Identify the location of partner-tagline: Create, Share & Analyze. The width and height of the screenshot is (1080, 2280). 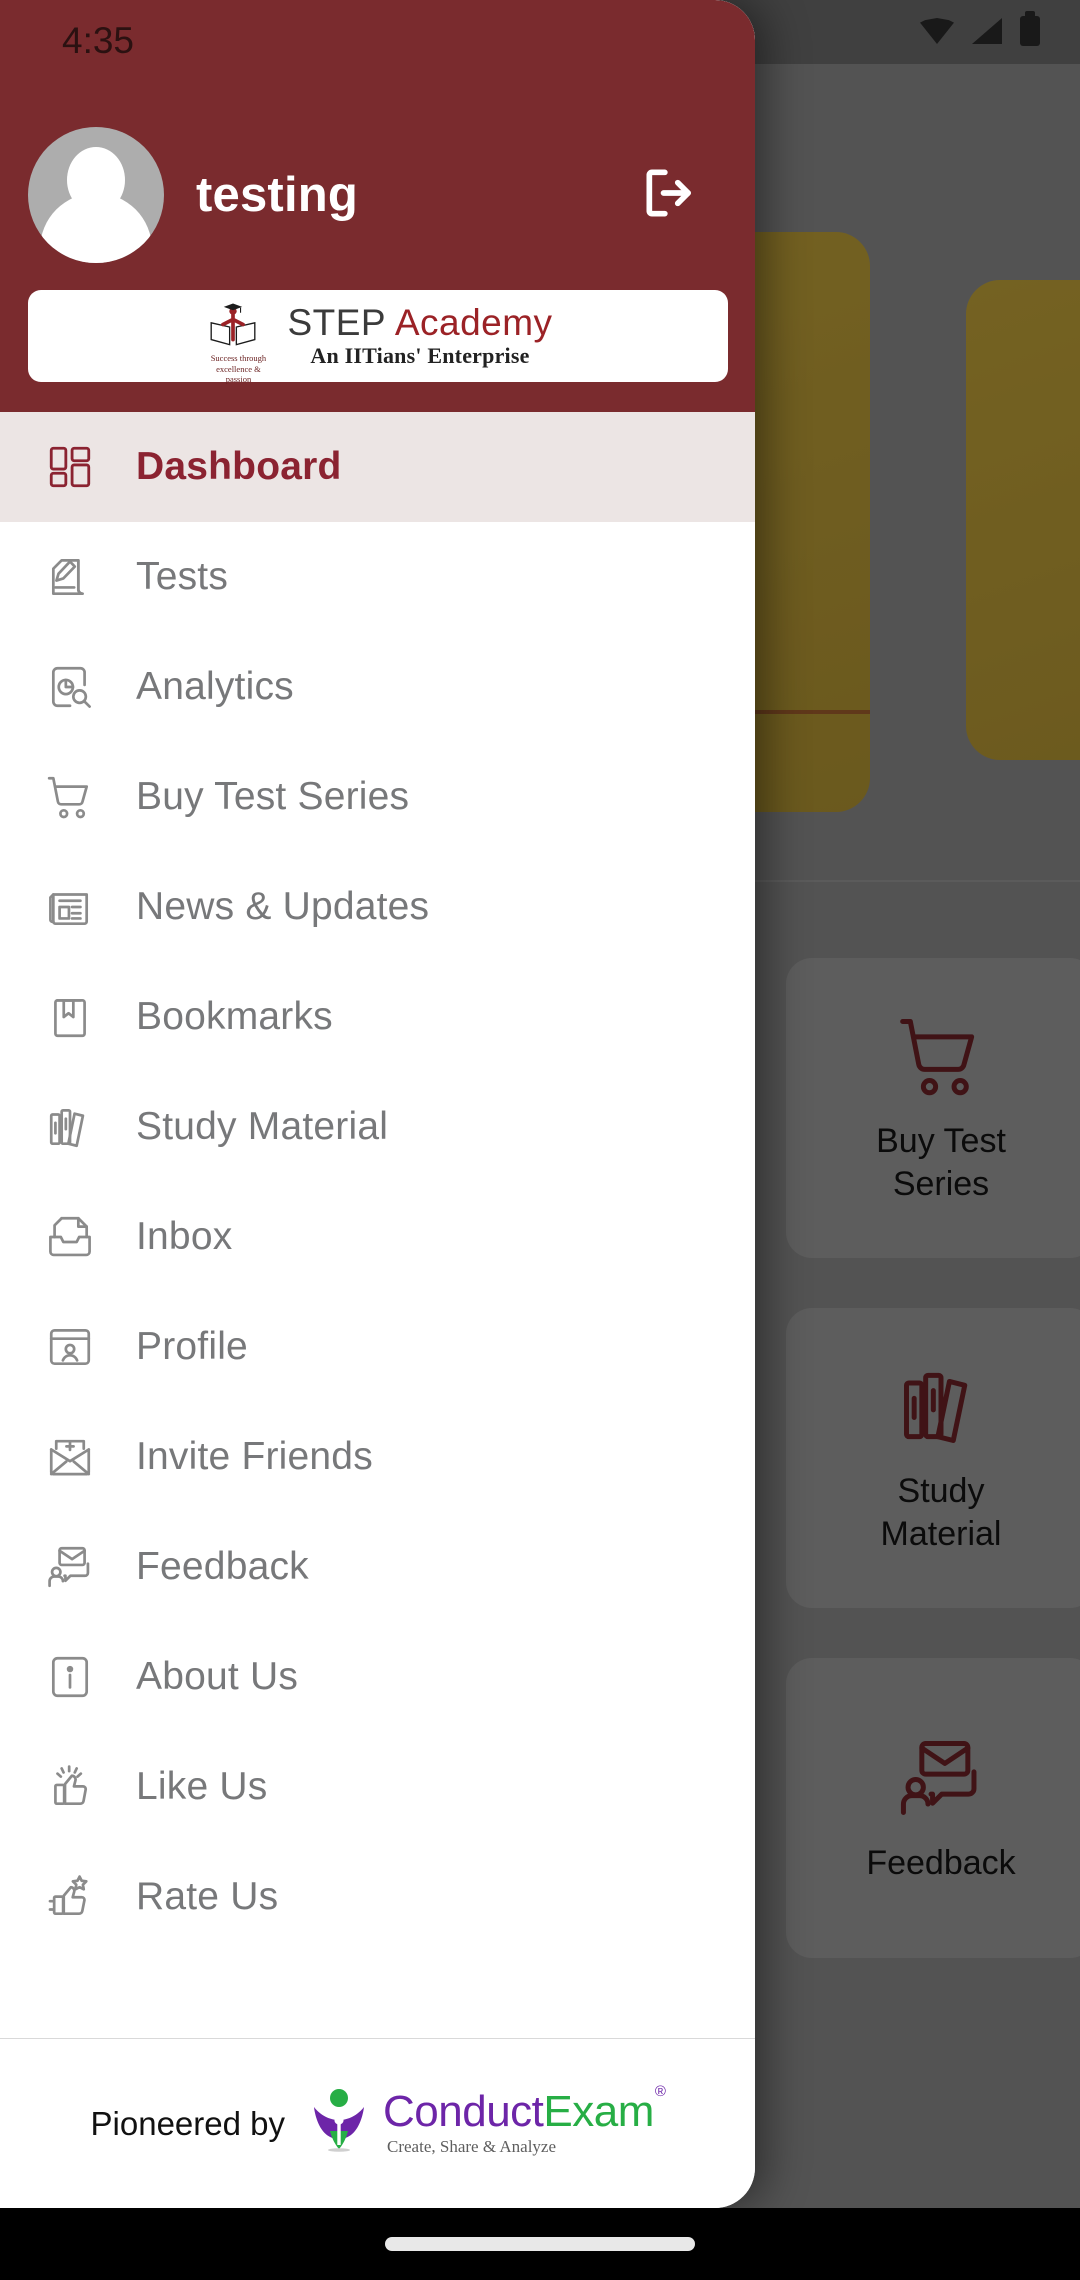
(472, 2146).